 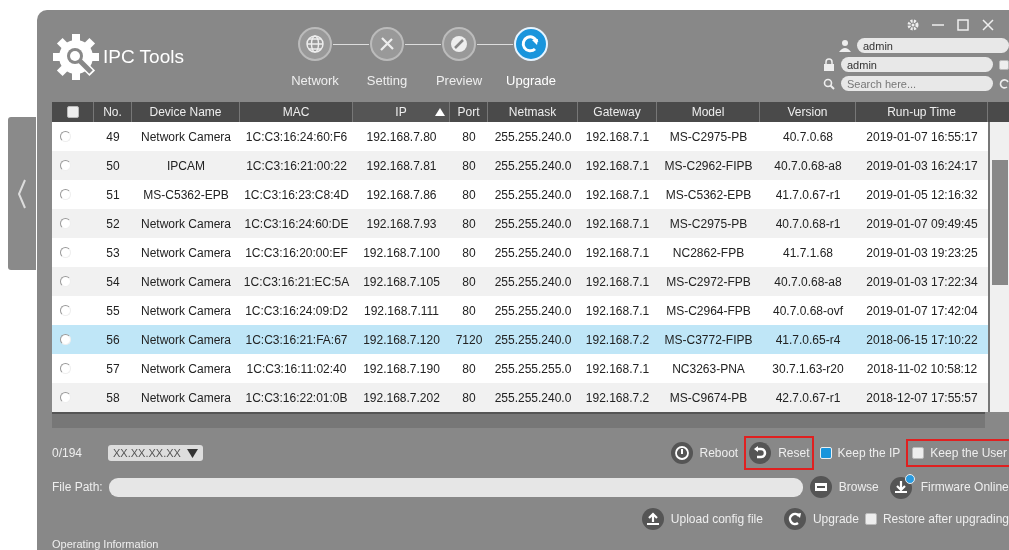 What do you see at coordinates (401, 112) in the screenshot?
I see `column-header: IP` at bounding box center [401, 112].